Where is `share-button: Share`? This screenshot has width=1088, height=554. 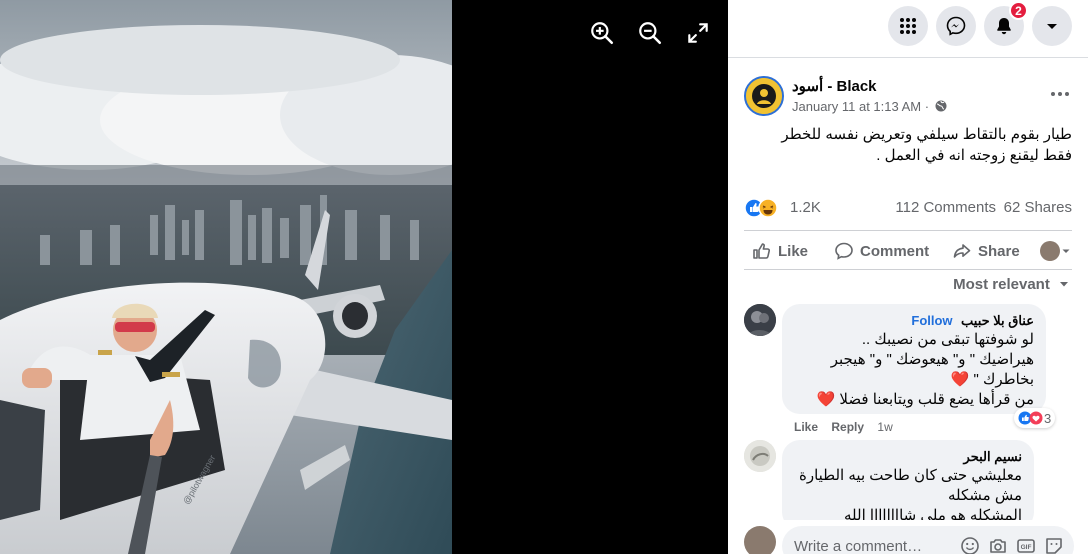 share-button: Share is located at coordinates (986, 251).